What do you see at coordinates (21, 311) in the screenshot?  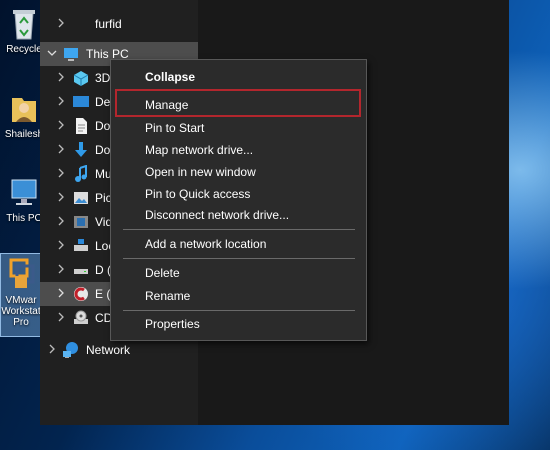 I see `vmware-label-2: Workstat` at bounding box center [21, 311].